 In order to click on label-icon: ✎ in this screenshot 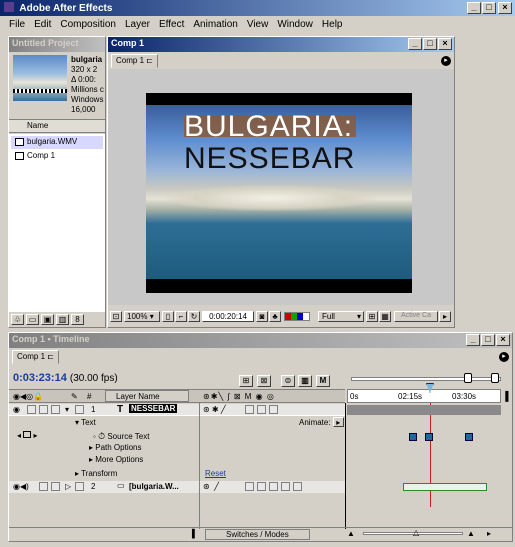, I will do `click(74, 396)`.